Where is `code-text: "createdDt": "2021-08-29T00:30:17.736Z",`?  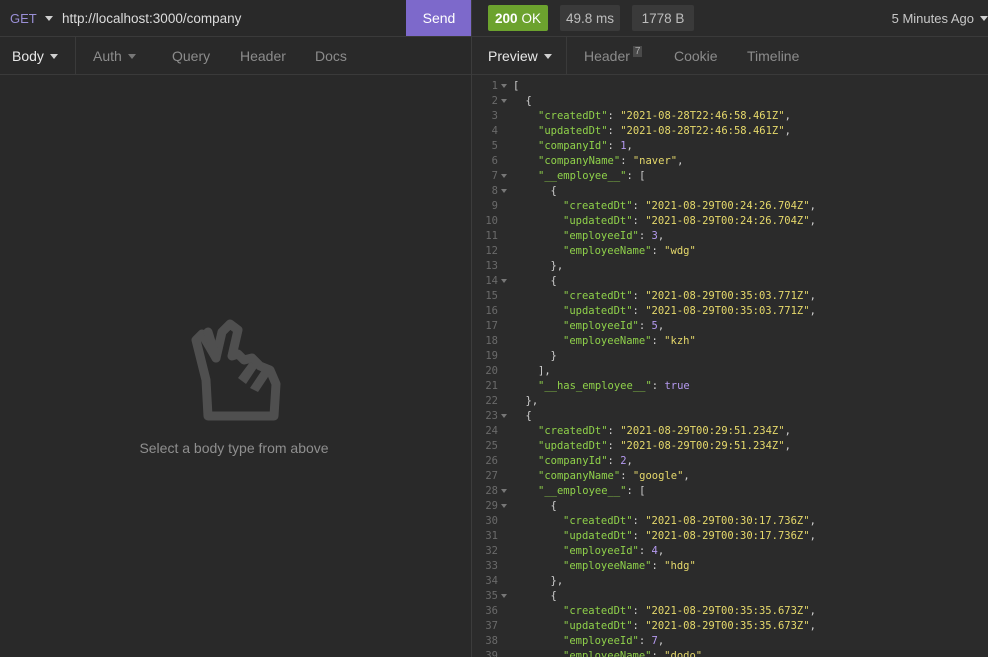
code-text: "createdDt": "2021-08-29T00:30:17.736Z", is located at coordinates (689, 521).